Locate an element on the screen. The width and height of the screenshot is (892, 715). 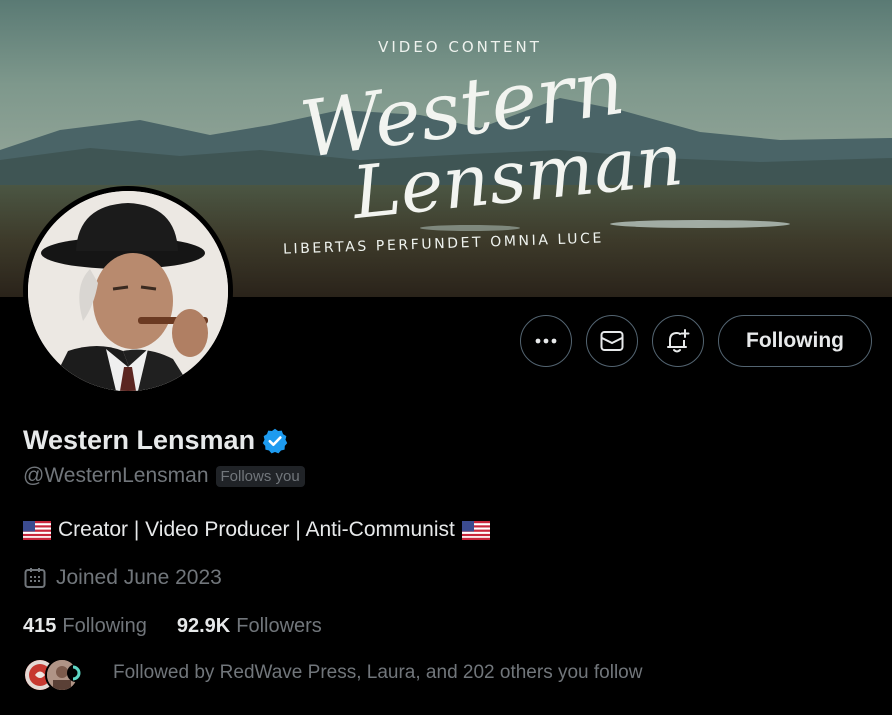
banner-top-text: VIDEO CONTENT is located at coordinates (460, 47).